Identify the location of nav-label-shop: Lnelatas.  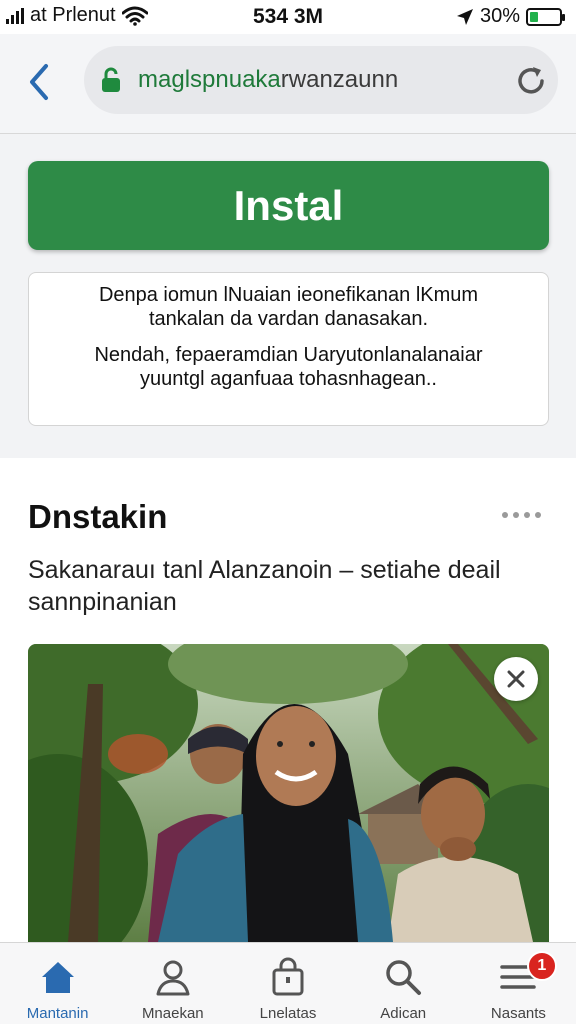
(288, 1013).